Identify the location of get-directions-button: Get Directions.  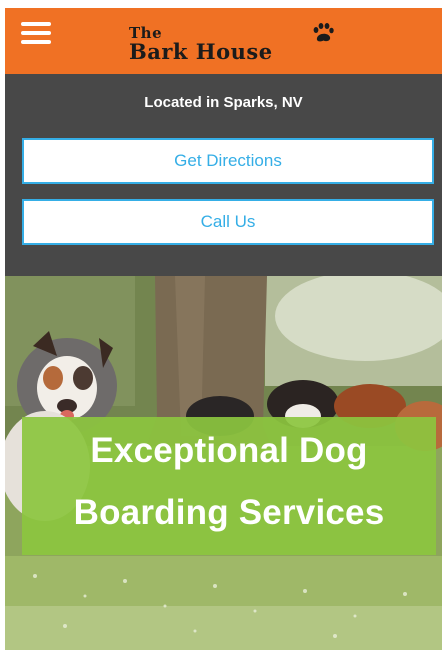
(228, 161).